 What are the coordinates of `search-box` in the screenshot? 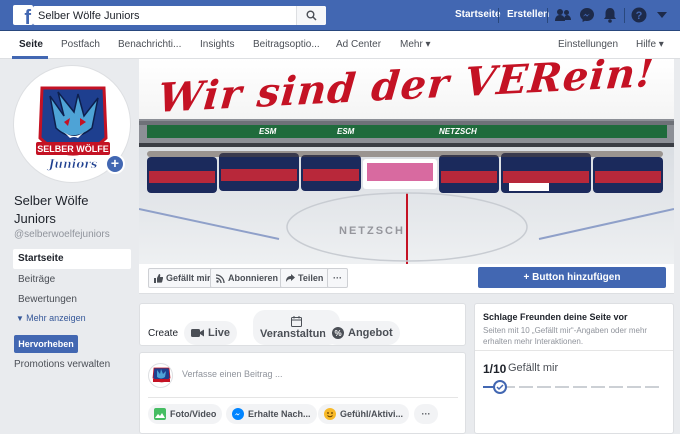 It's located at (179, 15).